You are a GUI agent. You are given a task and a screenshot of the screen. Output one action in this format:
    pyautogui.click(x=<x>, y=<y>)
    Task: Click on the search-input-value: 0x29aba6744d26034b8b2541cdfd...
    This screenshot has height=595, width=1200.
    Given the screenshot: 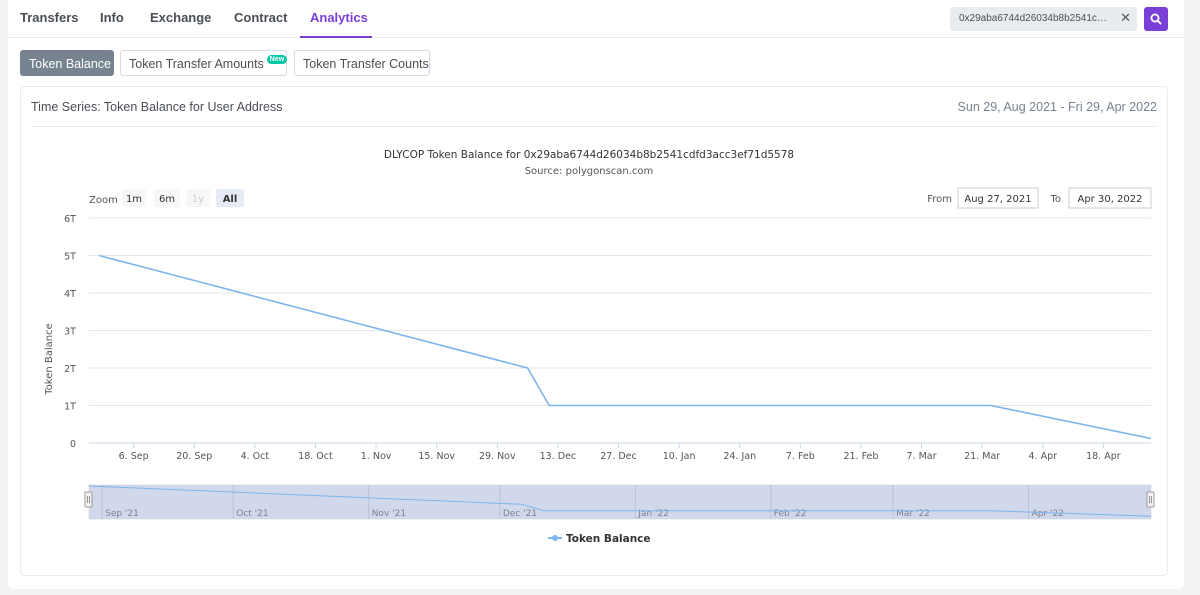 What is the action you would take?
    pyautogui.click(x=1035, y=18)
    